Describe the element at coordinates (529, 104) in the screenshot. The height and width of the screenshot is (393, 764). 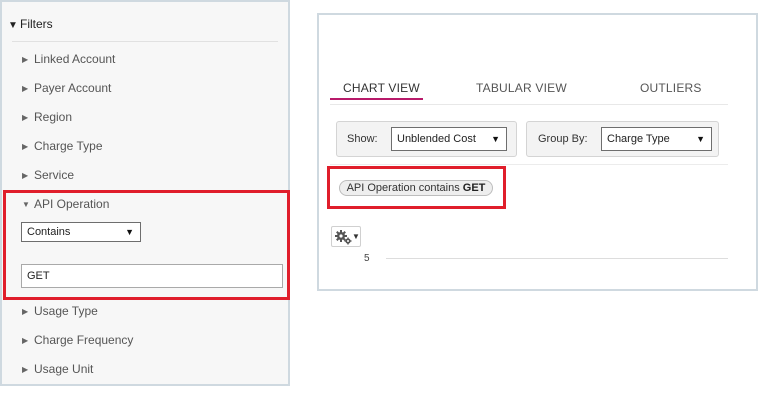
I see `tabs-divider` at that location.